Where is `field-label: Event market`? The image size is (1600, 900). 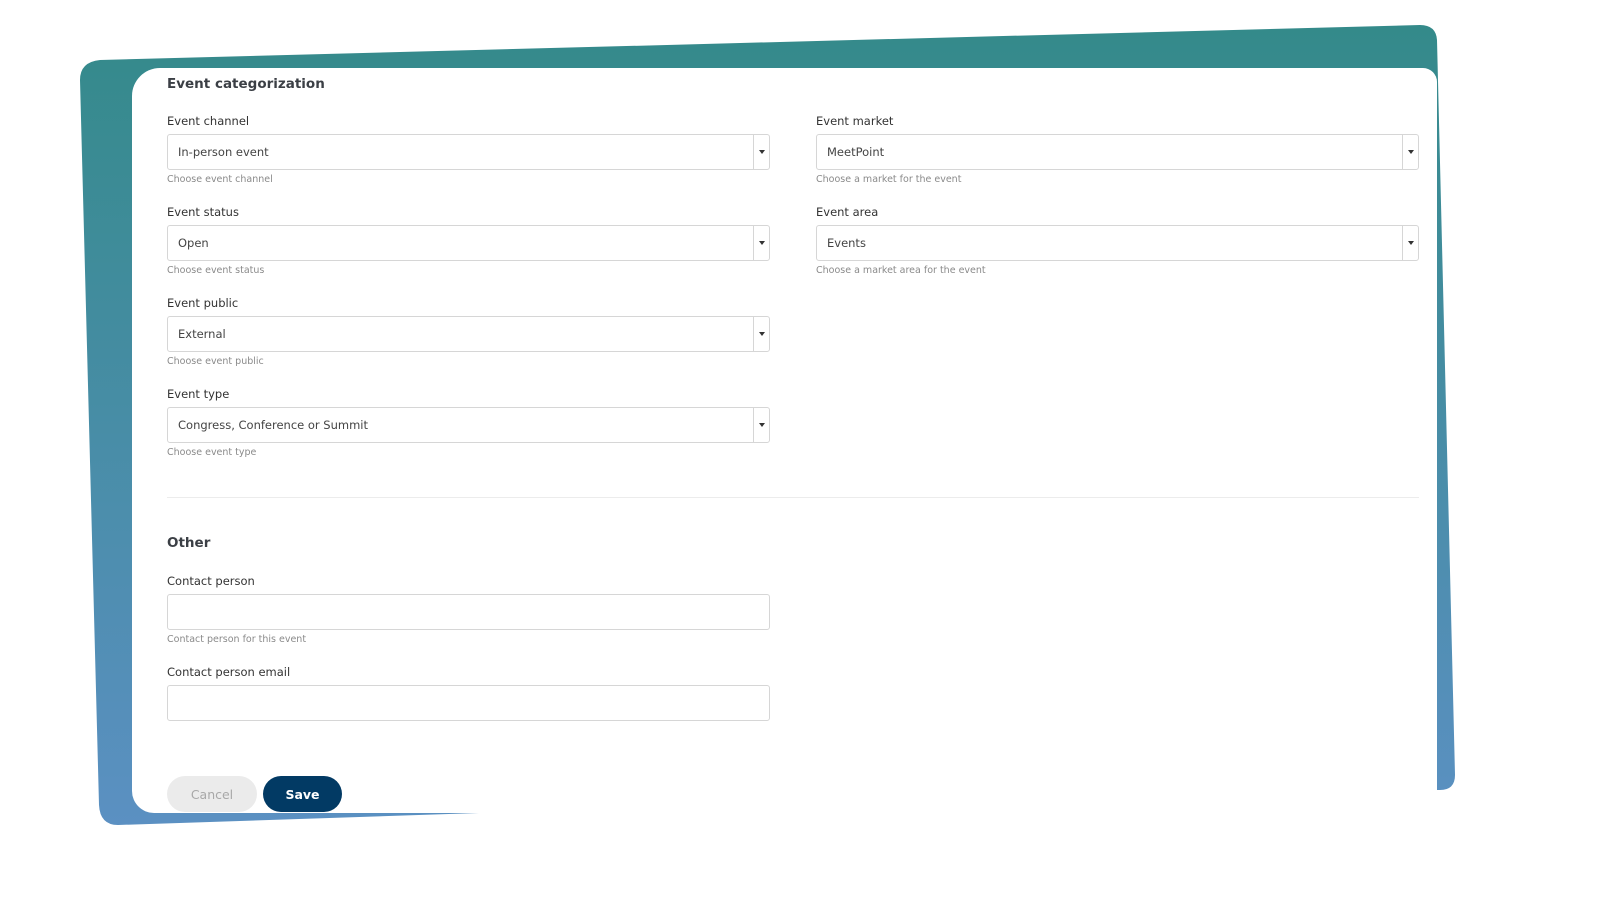 field-label: Event market is located at coordinates (855, 121).